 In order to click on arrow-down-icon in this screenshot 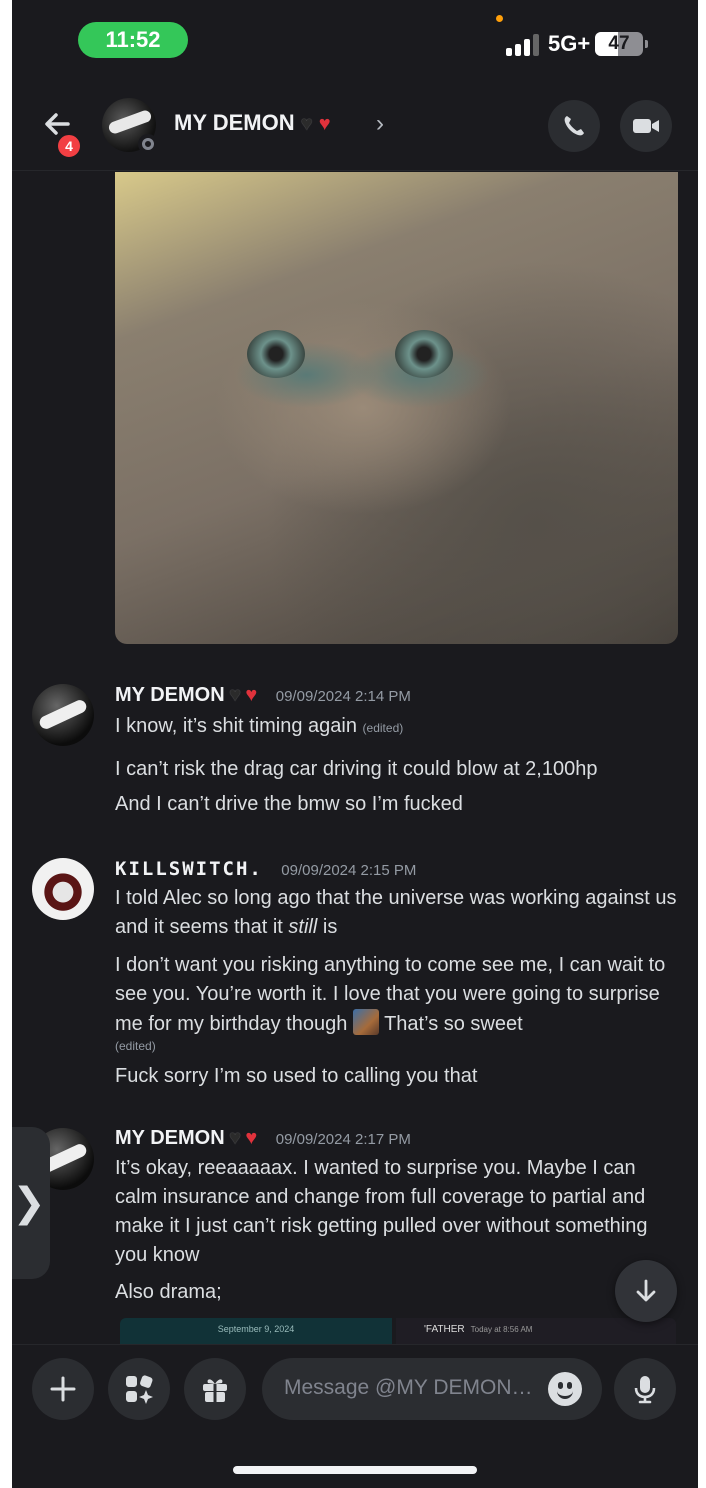, I will do `click(646, 1290)`.